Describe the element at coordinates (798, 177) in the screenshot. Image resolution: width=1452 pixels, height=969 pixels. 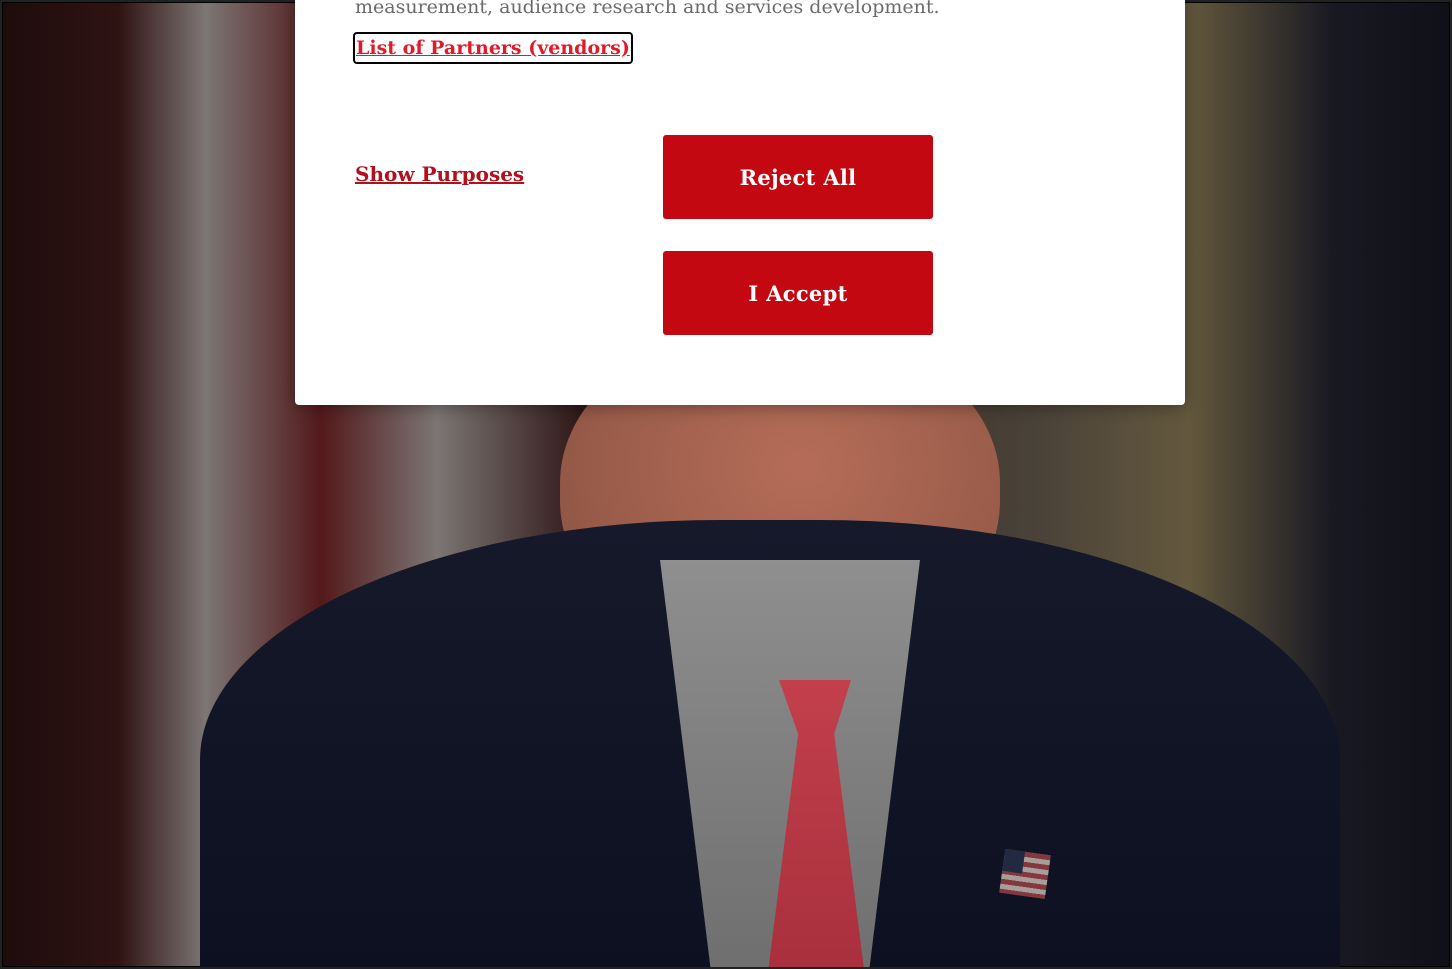
I see `reject-all-button: Reject All` at that location.